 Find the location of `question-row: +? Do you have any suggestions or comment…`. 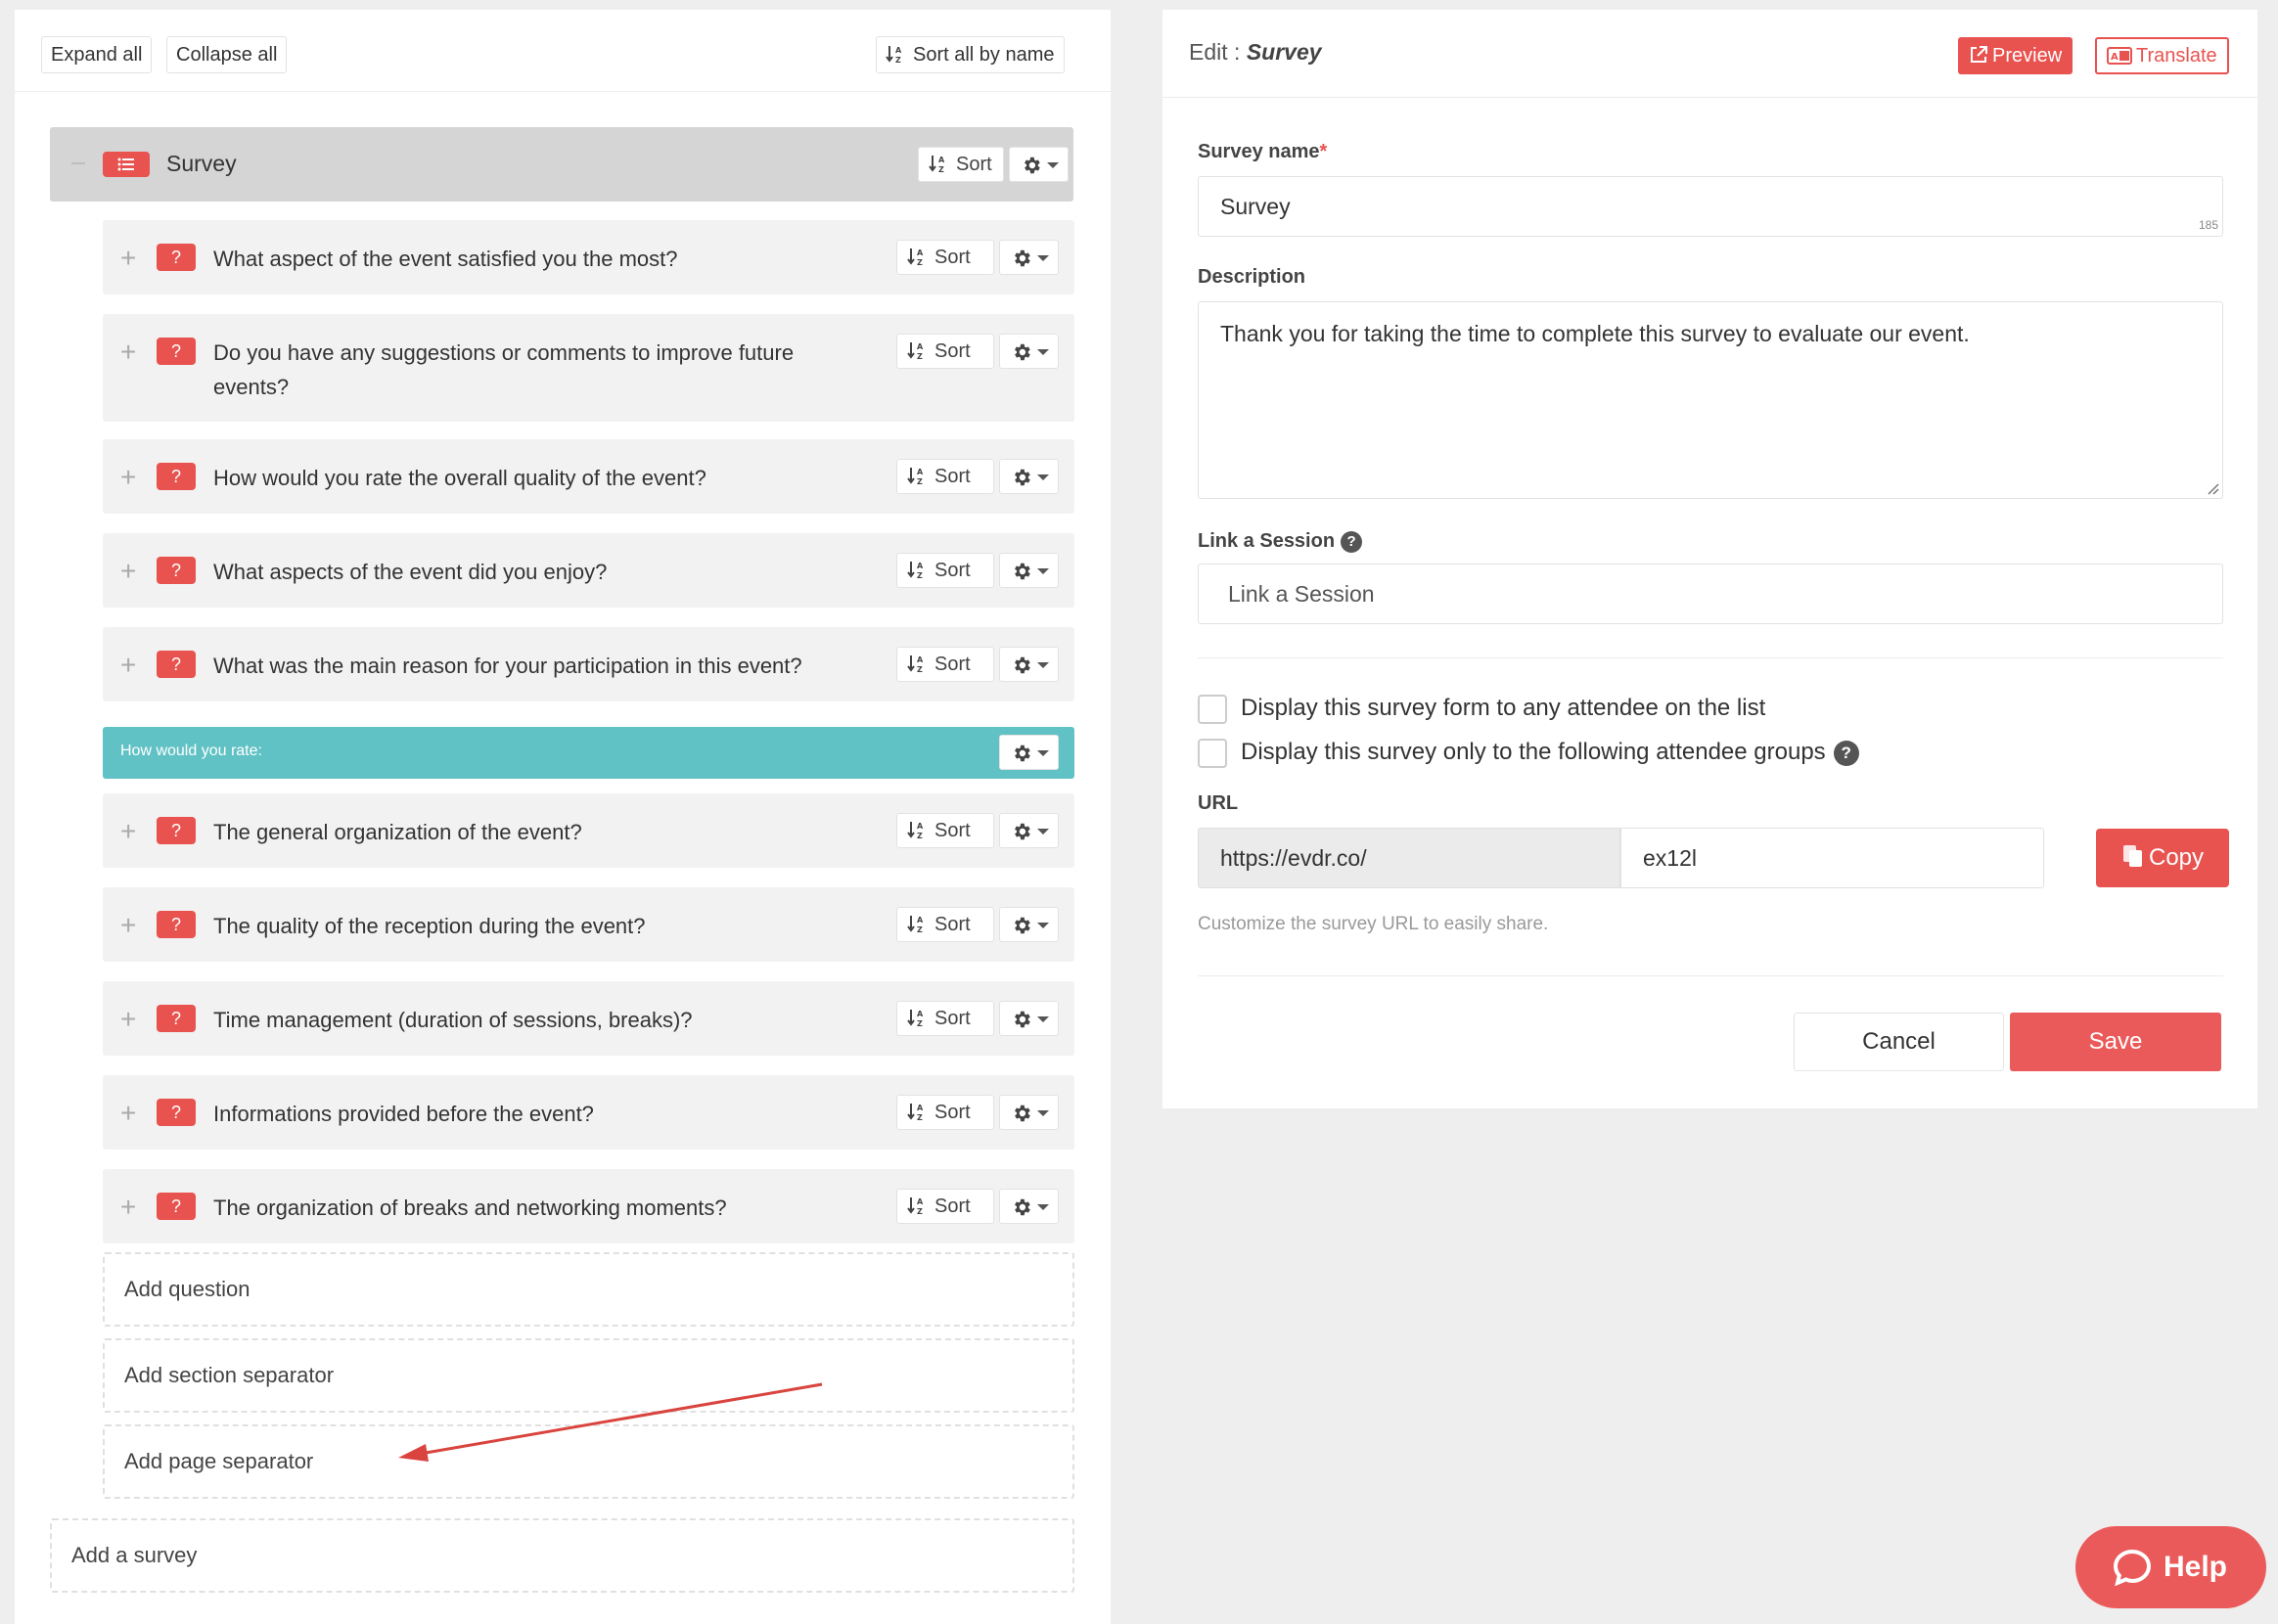

question-row: +? Do you have any suggestions or comment… is located at coordinates (588, 368).